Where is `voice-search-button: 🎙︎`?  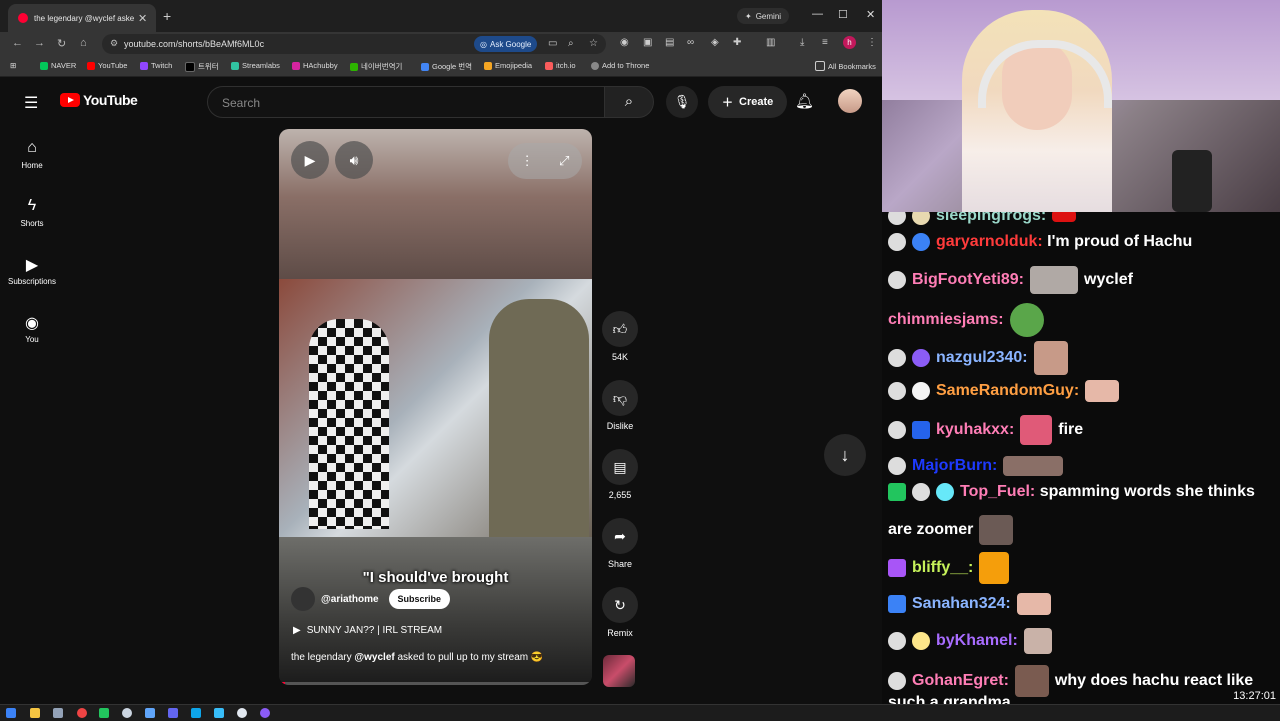
voice-search-button: 🎙︎ is located at coordinates (682, 102).